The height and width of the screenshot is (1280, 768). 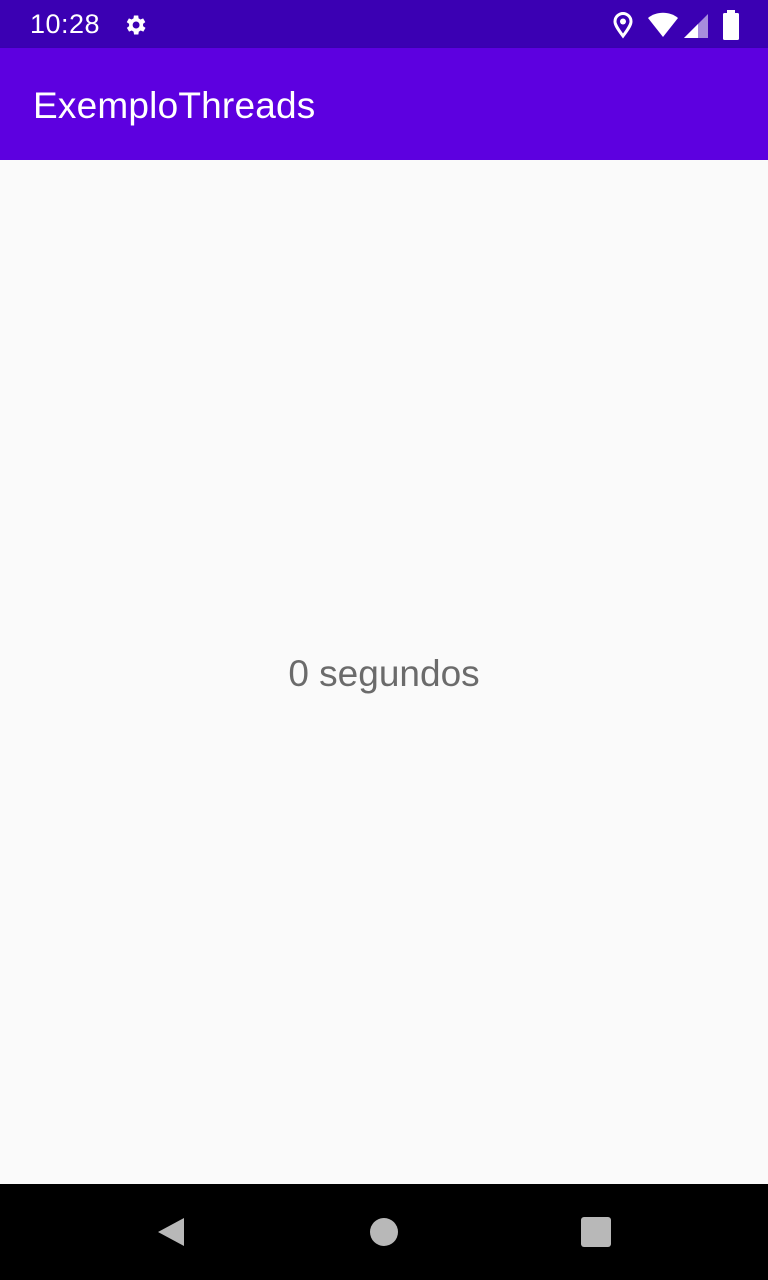 What do you see at coordinates (623, 25) in the screenshot?
I see `location-pin-icon` at bounding box center [623, 25].